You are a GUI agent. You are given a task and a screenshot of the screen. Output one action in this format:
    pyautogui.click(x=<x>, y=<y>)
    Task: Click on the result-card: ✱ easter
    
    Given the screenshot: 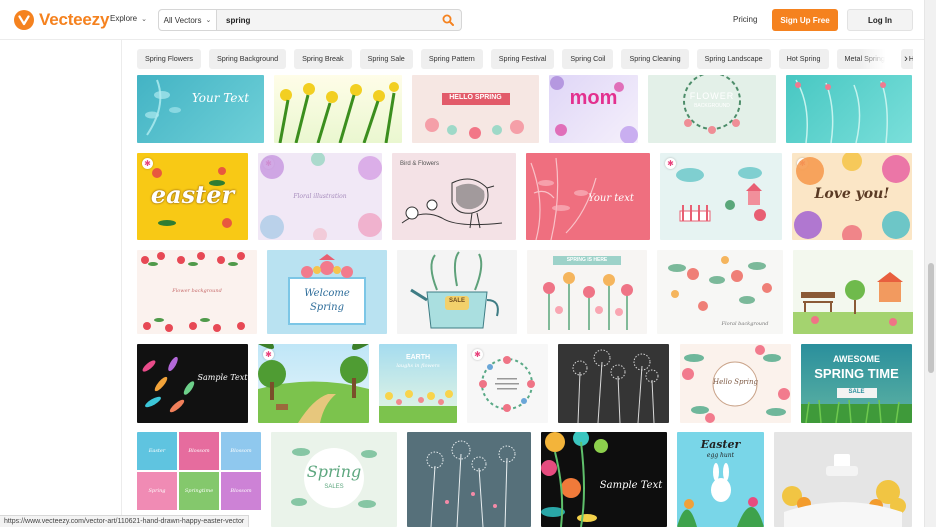 What is the action you would take?
    pyautogui.click(x=192, y=196)
    